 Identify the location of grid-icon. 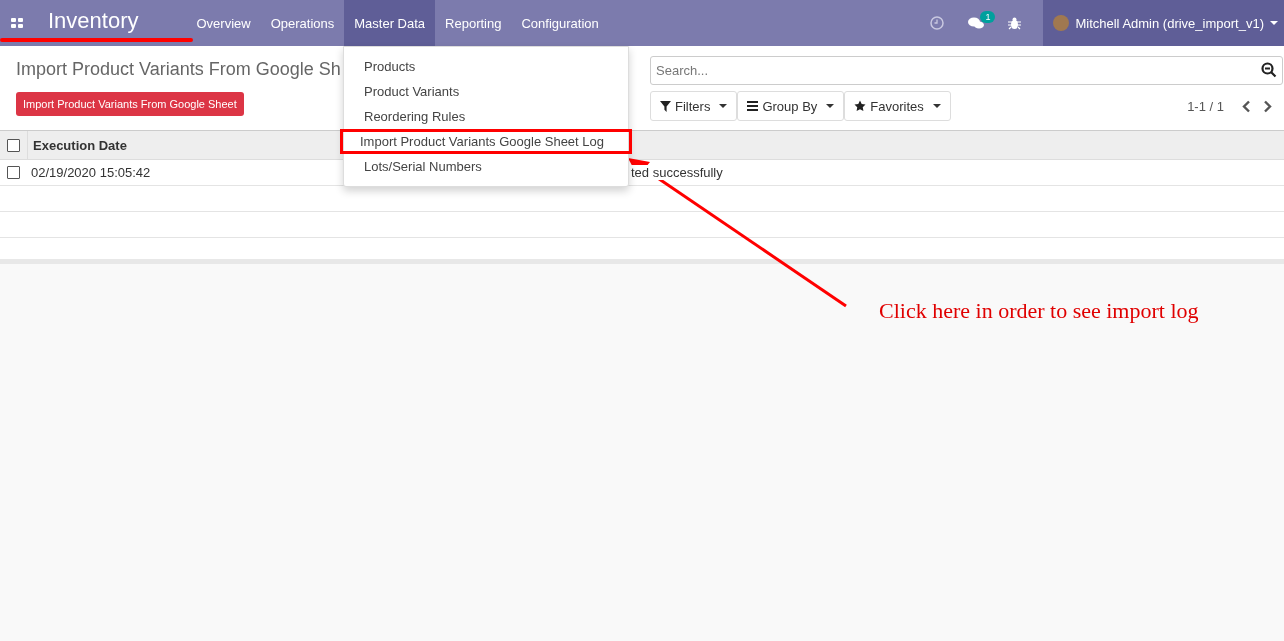
(17, 23).